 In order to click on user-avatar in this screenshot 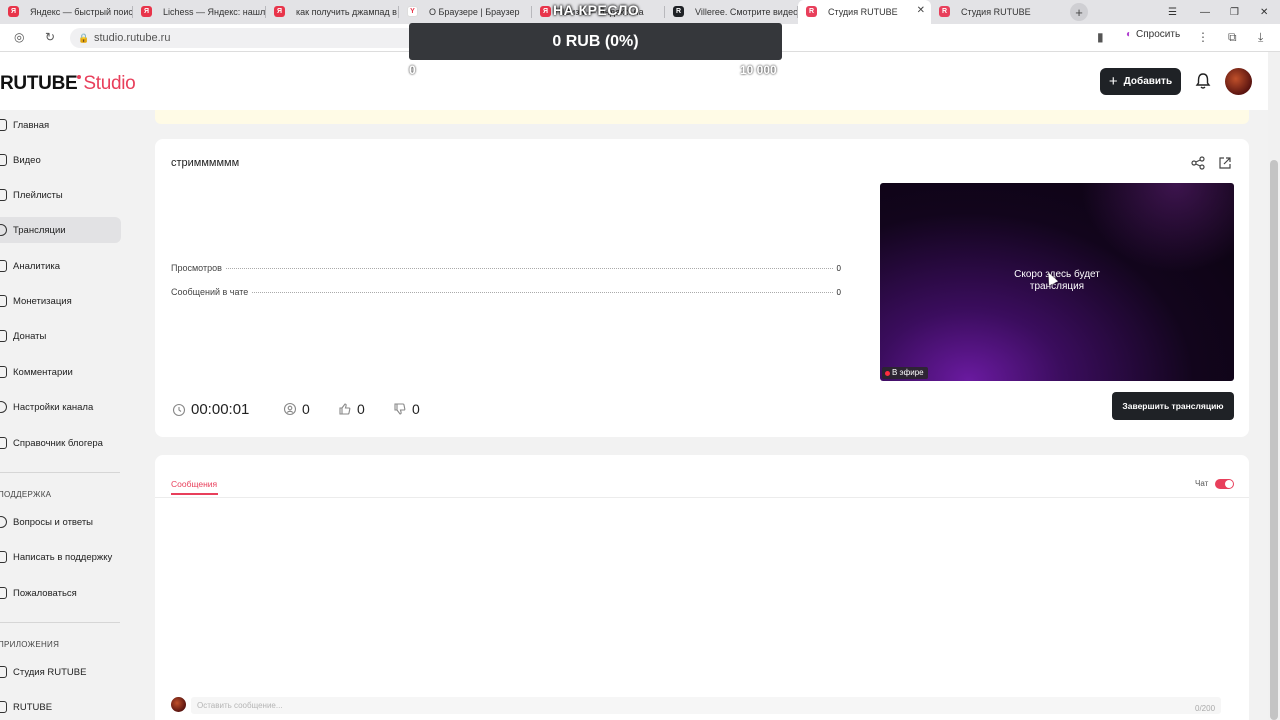, I will do `click(1238, 81)`.